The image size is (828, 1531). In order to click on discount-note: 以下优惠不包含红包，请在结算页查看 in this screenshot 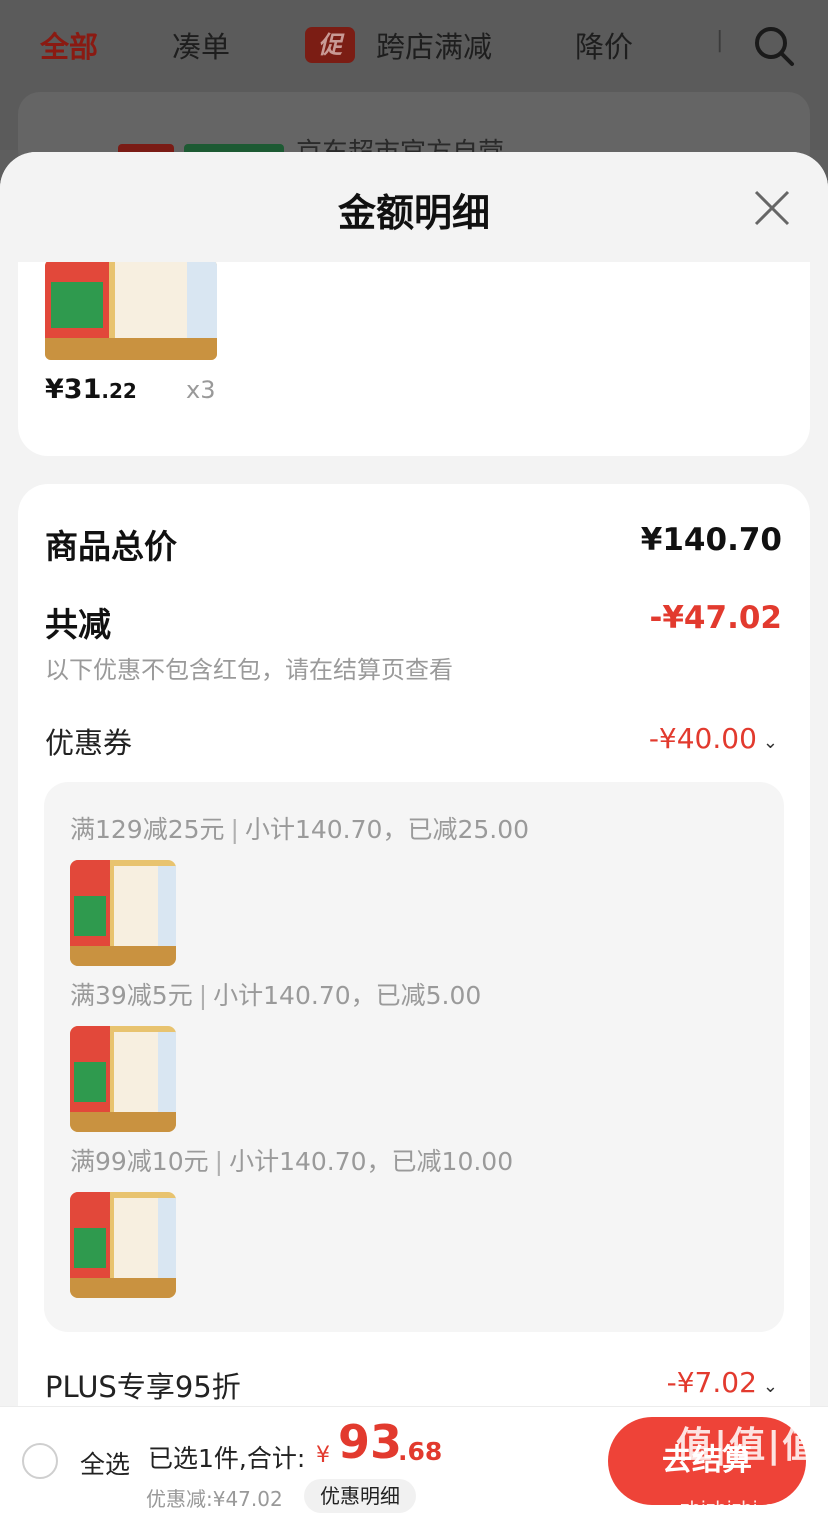, I will do `click(249, 670)`.